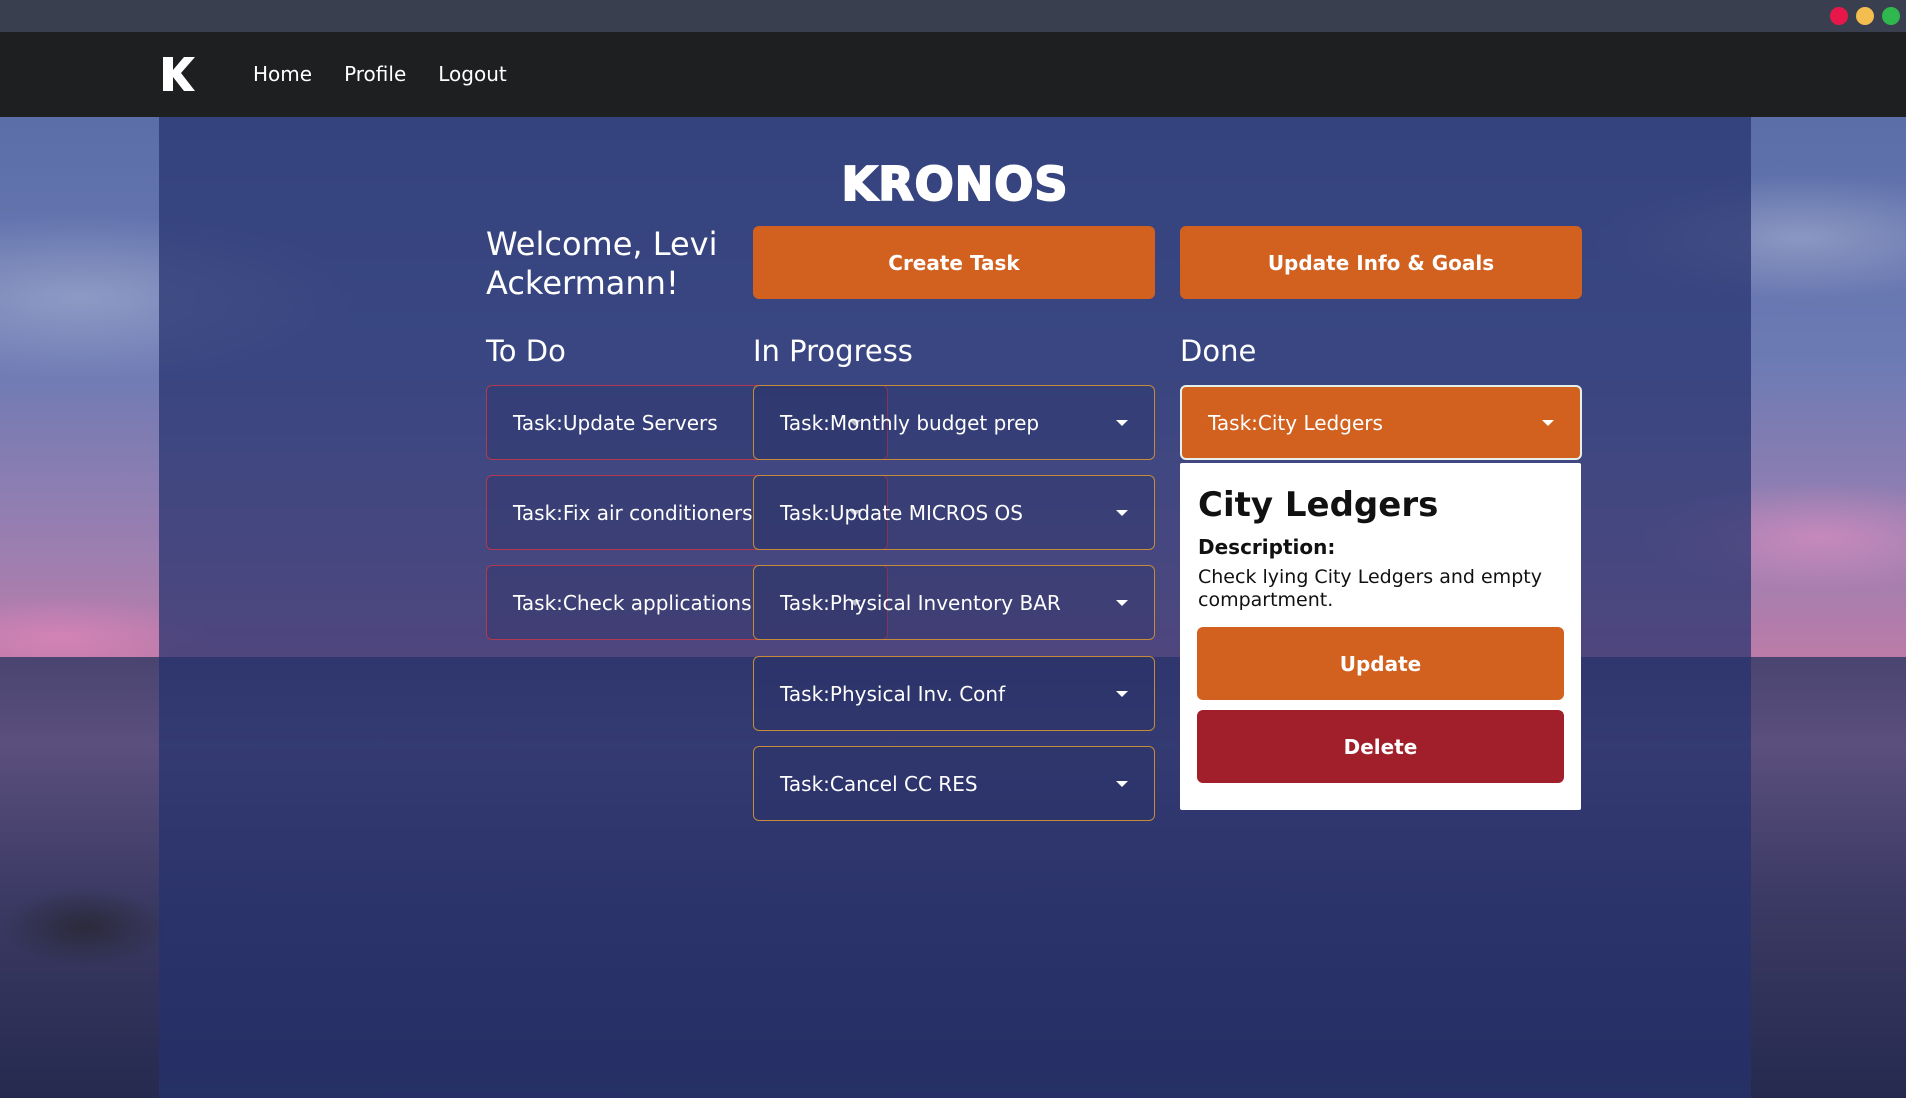 This screenshot has width=1906, height=1098. What do you see at coordinates (953, 74) in the screenshot?
I see `navbar: Home Profile Logout` at bounding box center [953, 74].